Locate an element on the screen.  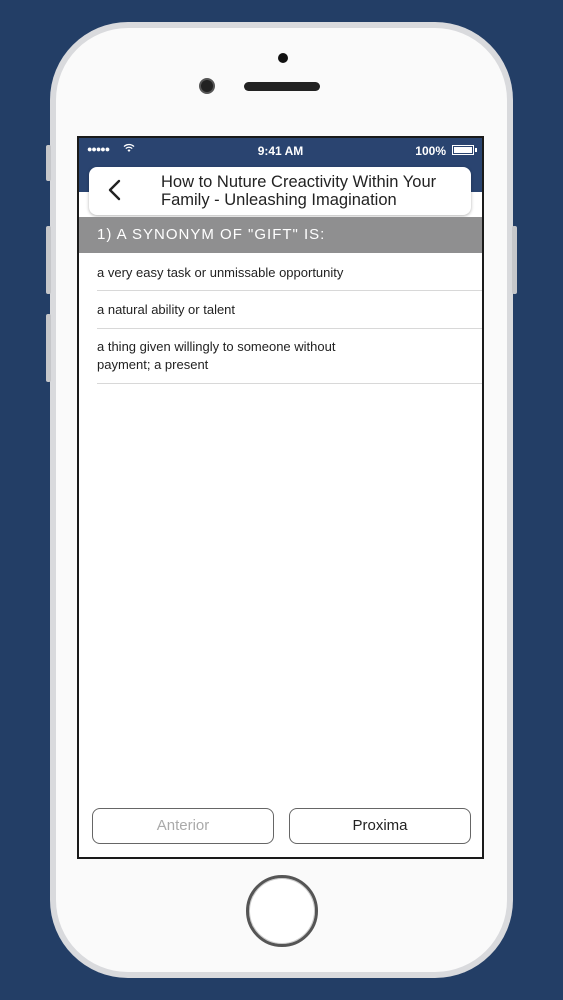
battery-icon is located at coordinates (463, 150).